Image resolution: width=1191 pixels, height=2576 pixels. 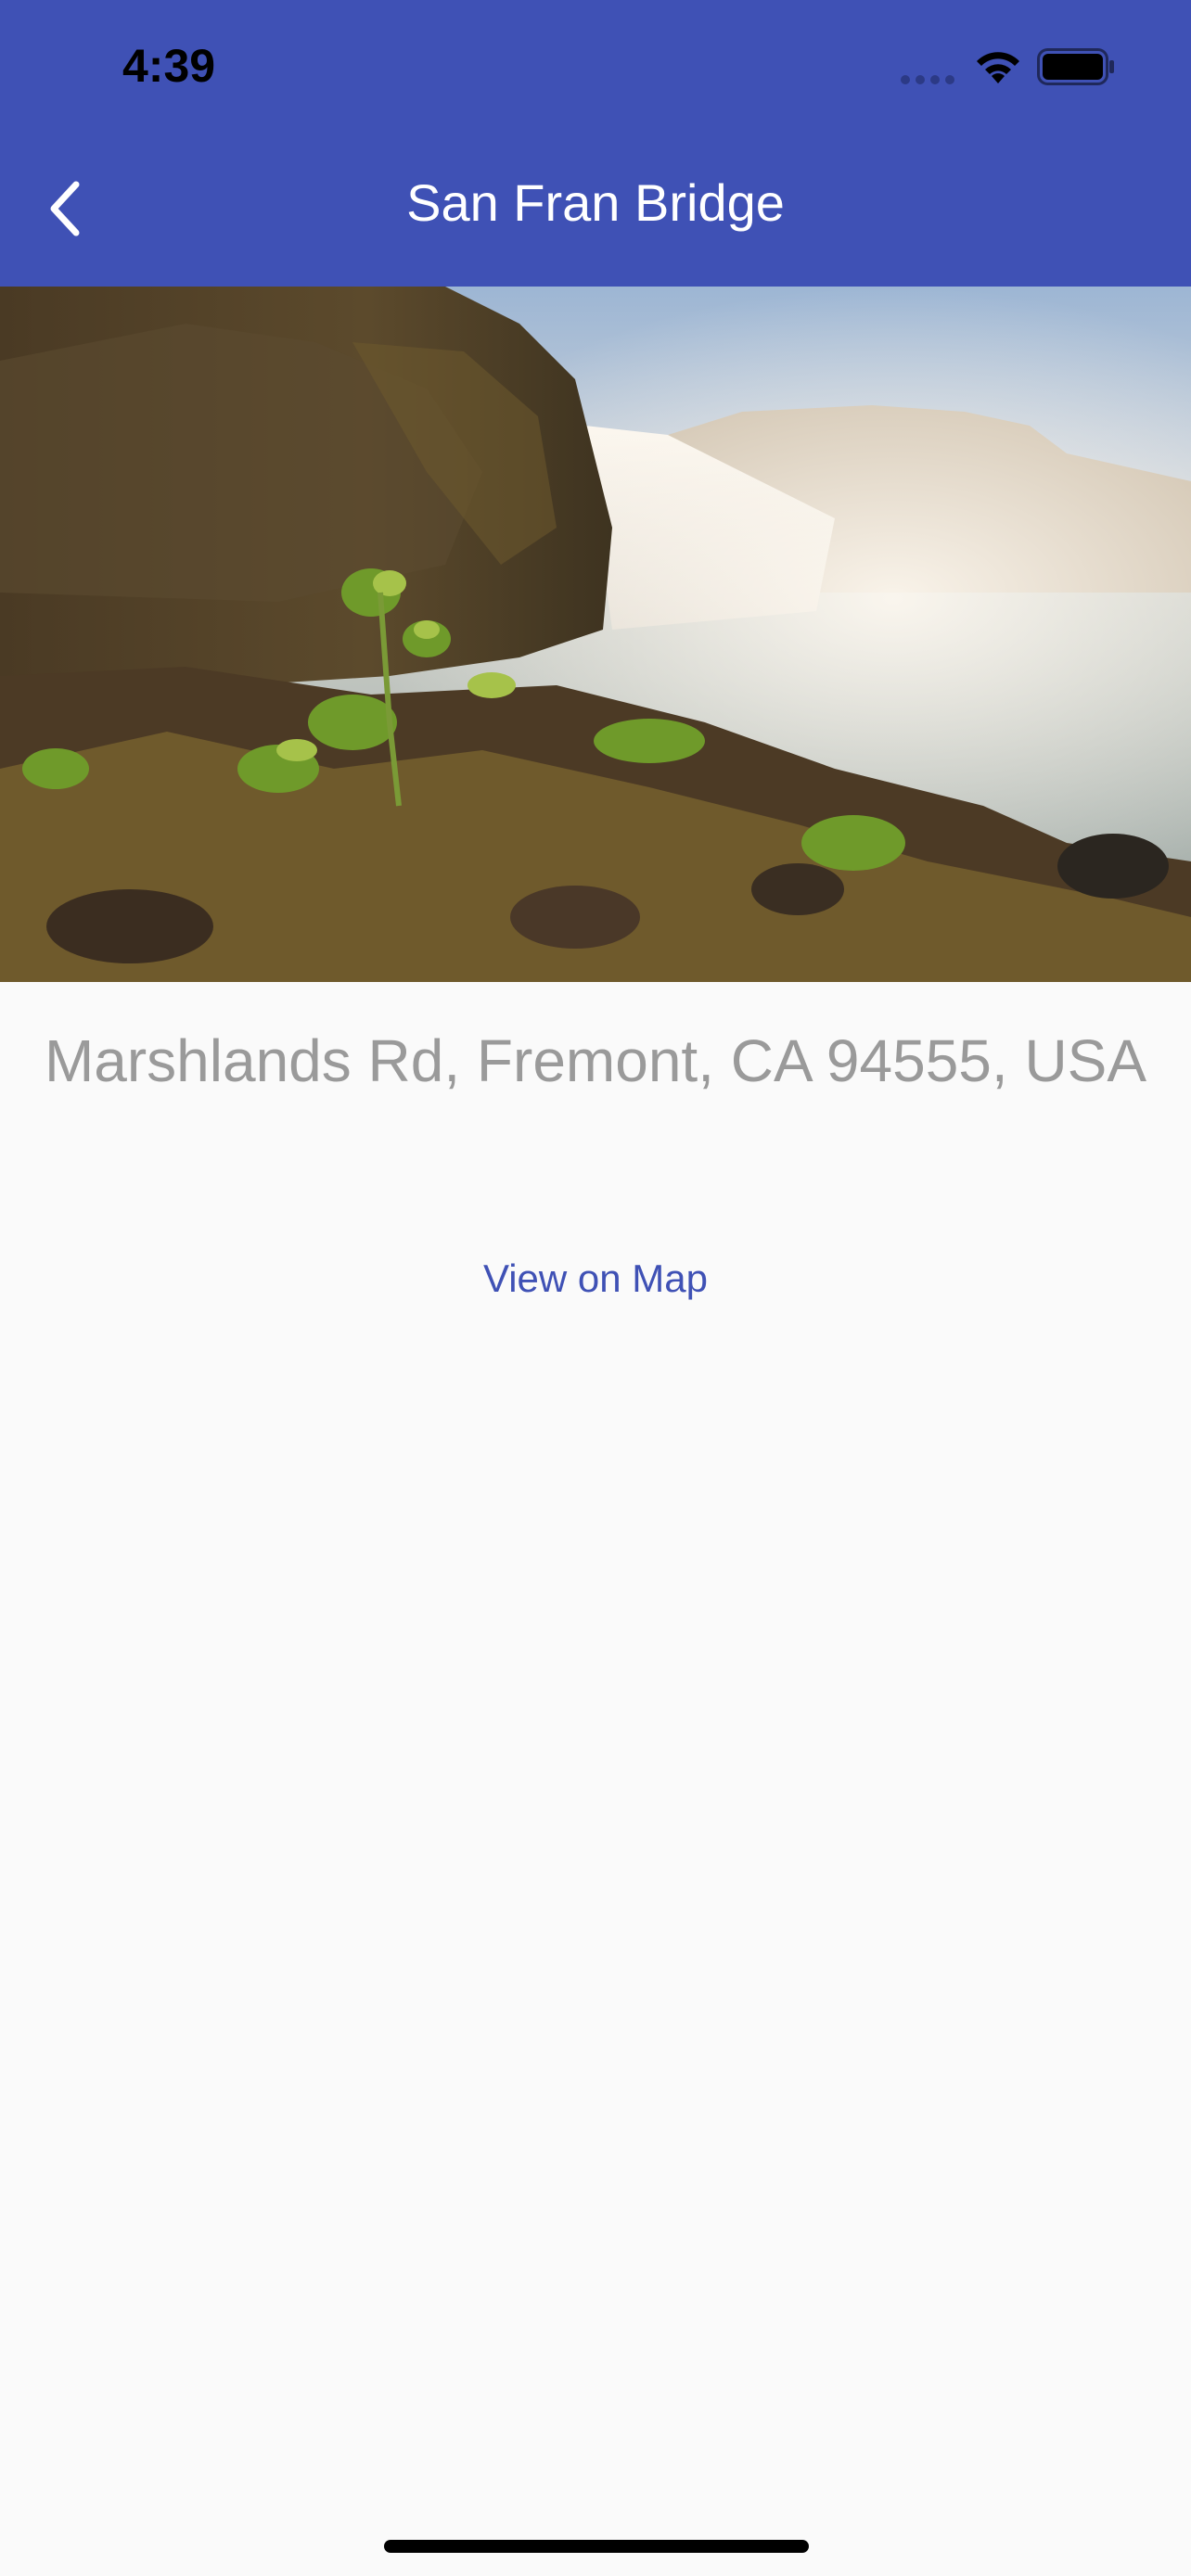 I want to click on address-text: Marshlands Rd, Fremont, CA 94555, USA, so click(x=595, y=1060).